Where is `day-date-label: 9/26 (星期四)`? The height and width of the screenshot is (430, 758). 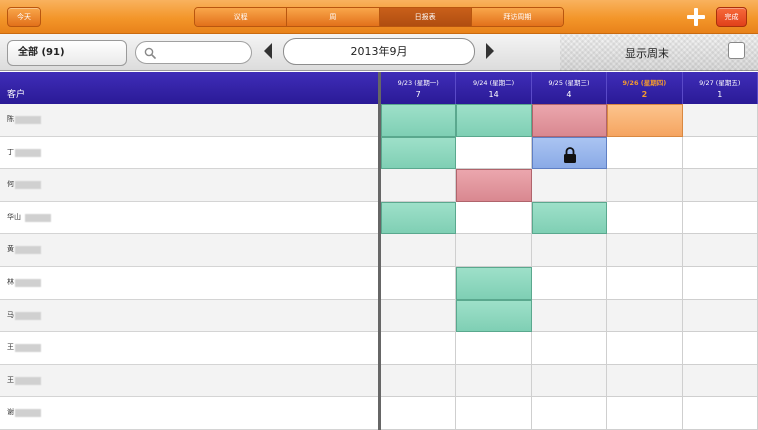
day-date-label: 9/26 (星期四) is located at coordinates (644, 83).